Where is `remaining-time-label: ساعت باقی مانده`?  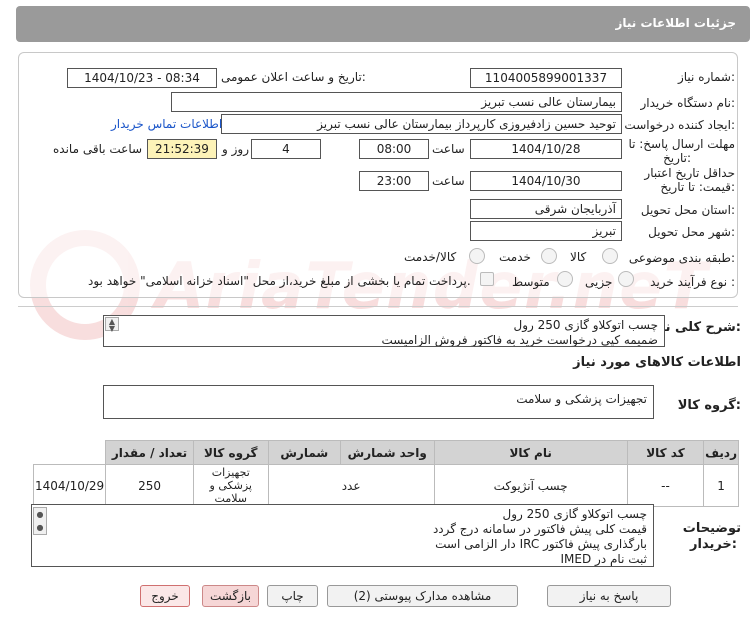
remaining-time-label: ساعت باقی مانده is located at coordinates (98, 149).